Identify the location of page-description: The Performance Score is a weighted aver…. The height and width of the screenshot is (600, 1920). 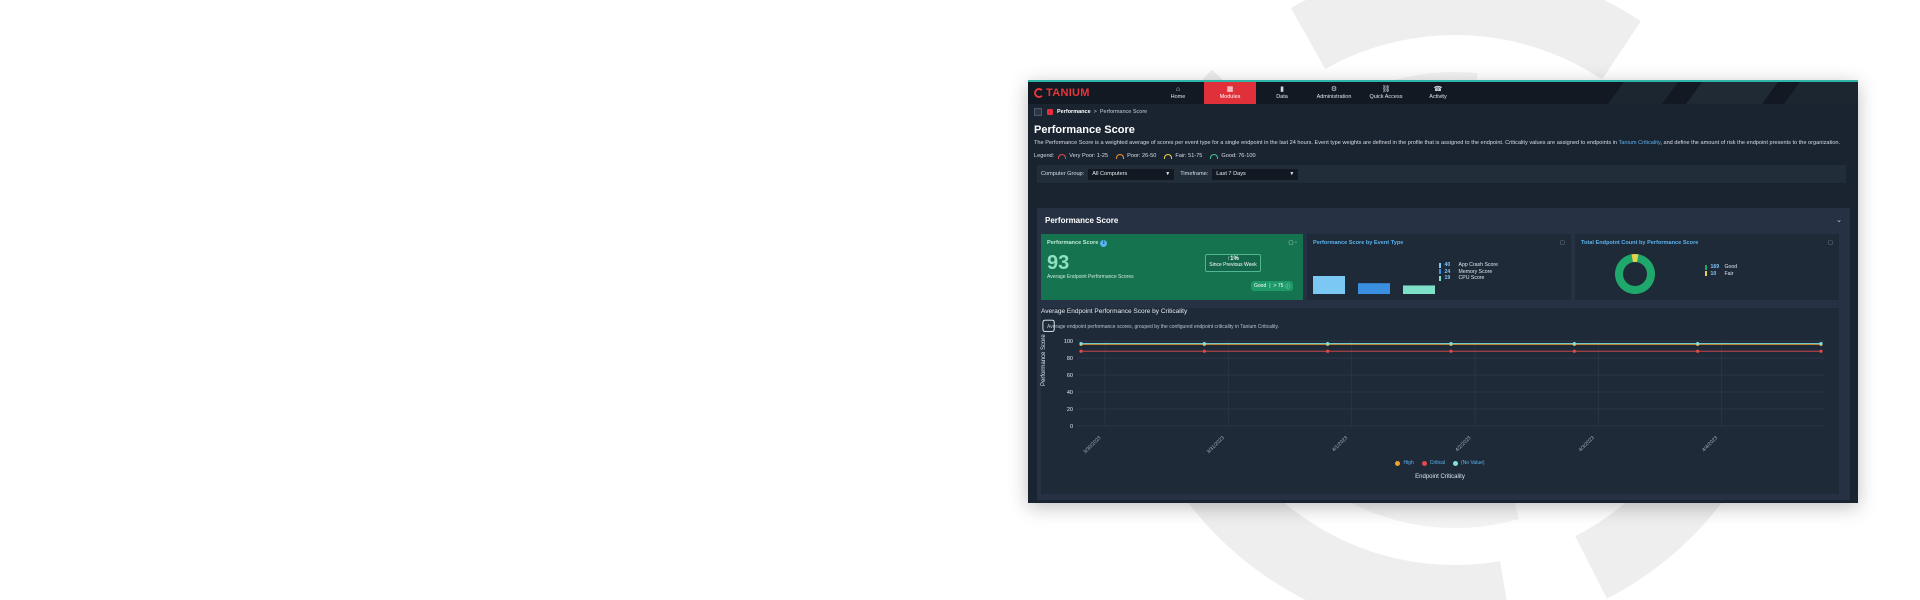
(1437, 143).